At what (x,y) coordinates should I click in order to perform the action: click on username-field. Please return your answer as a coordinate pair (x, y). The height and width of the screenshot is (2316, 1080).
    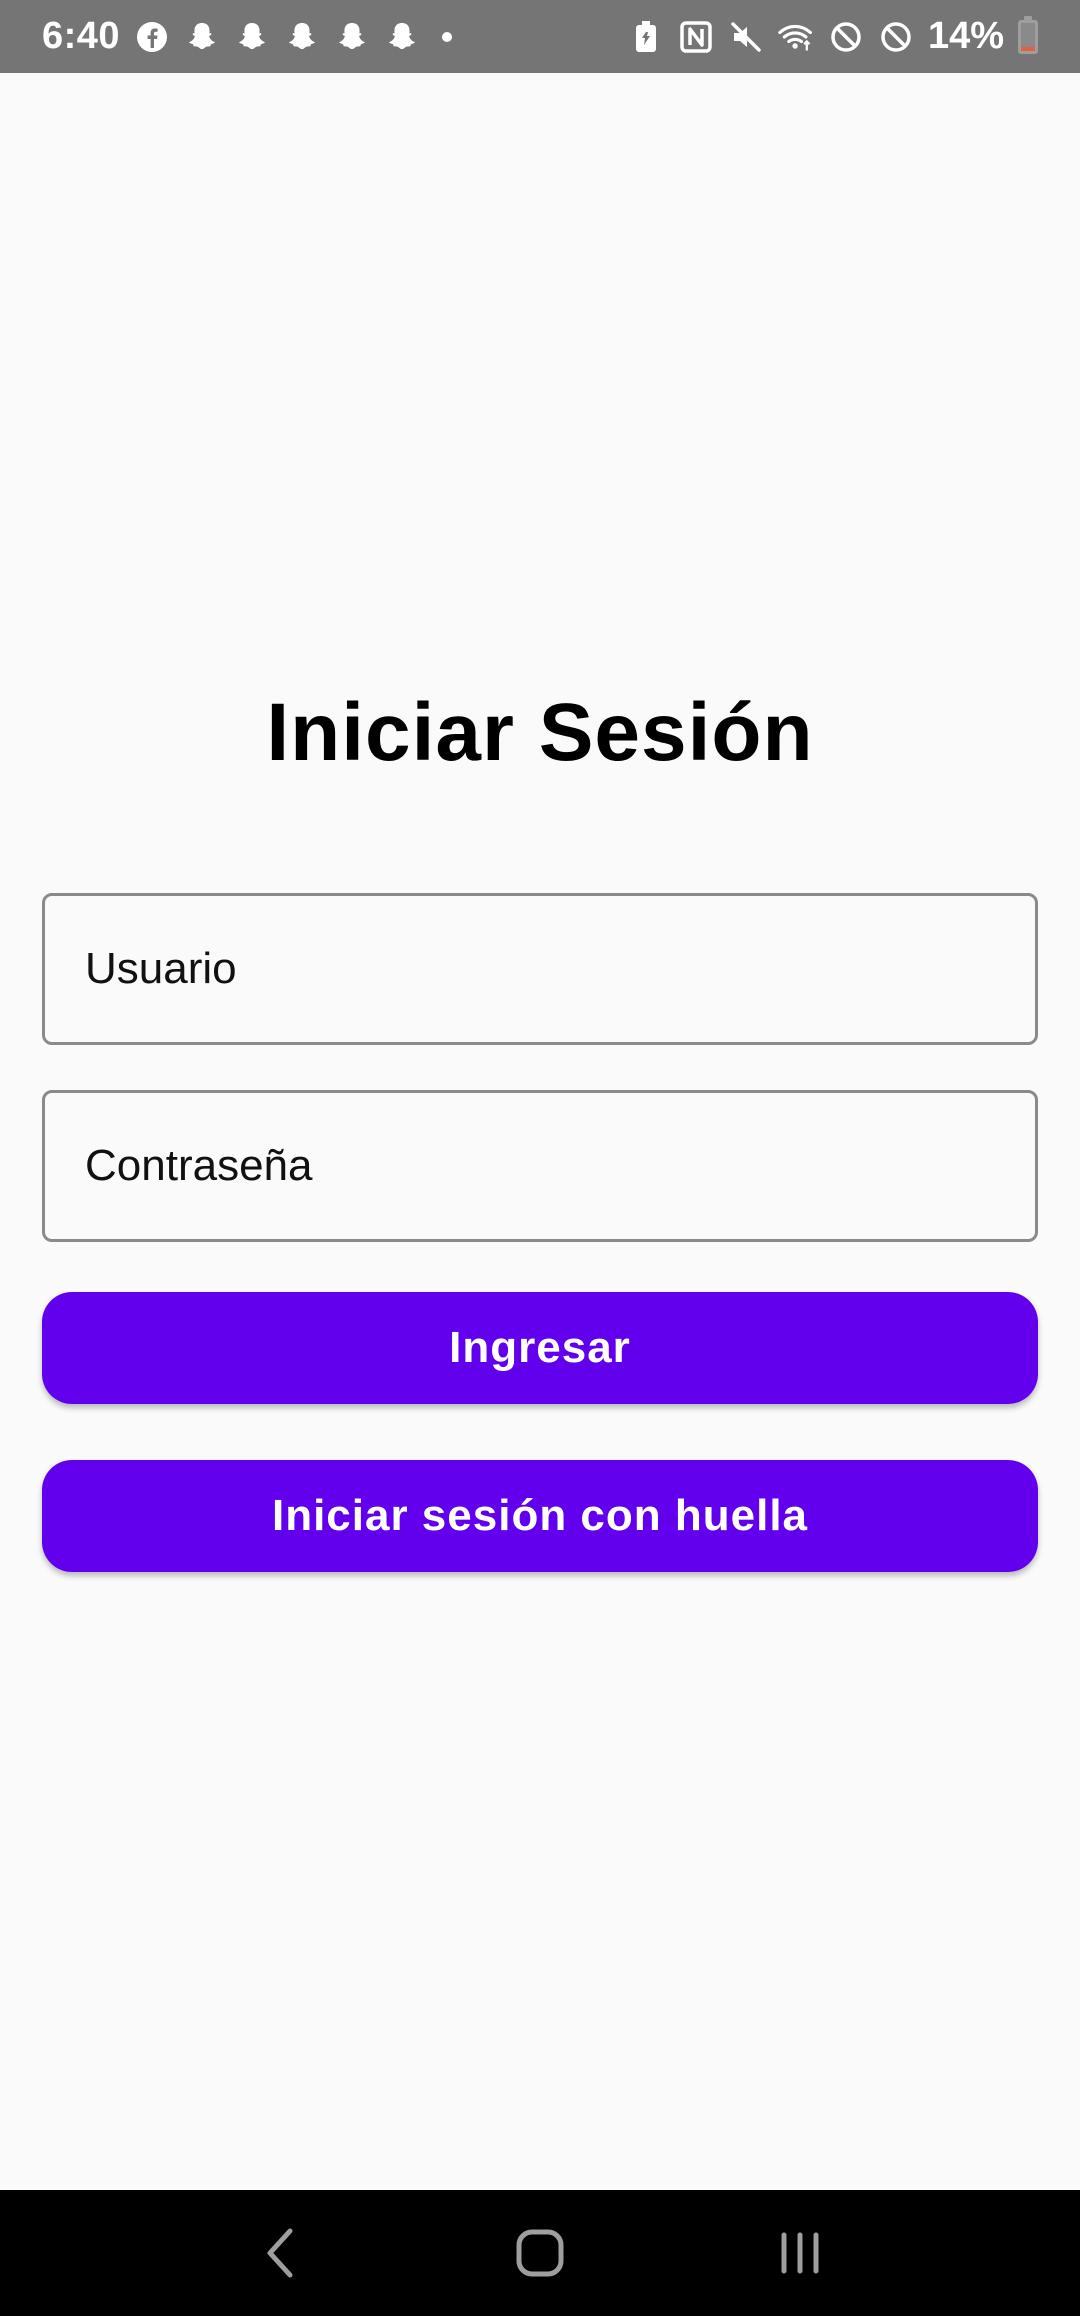
    Looking at the image, I should click on (540, 969).